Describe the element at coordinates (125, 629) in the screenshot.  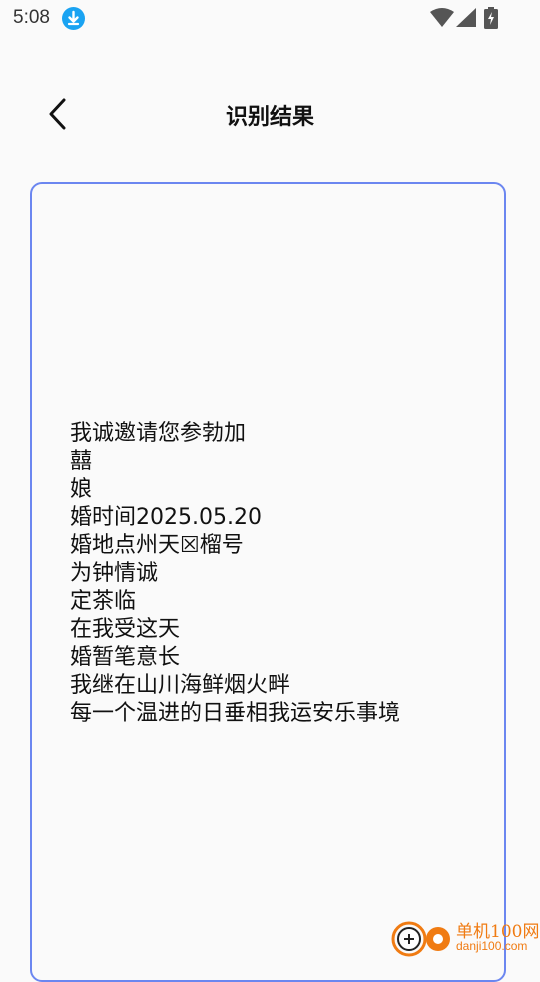
I see `text-line: 在我受这天` at that location.